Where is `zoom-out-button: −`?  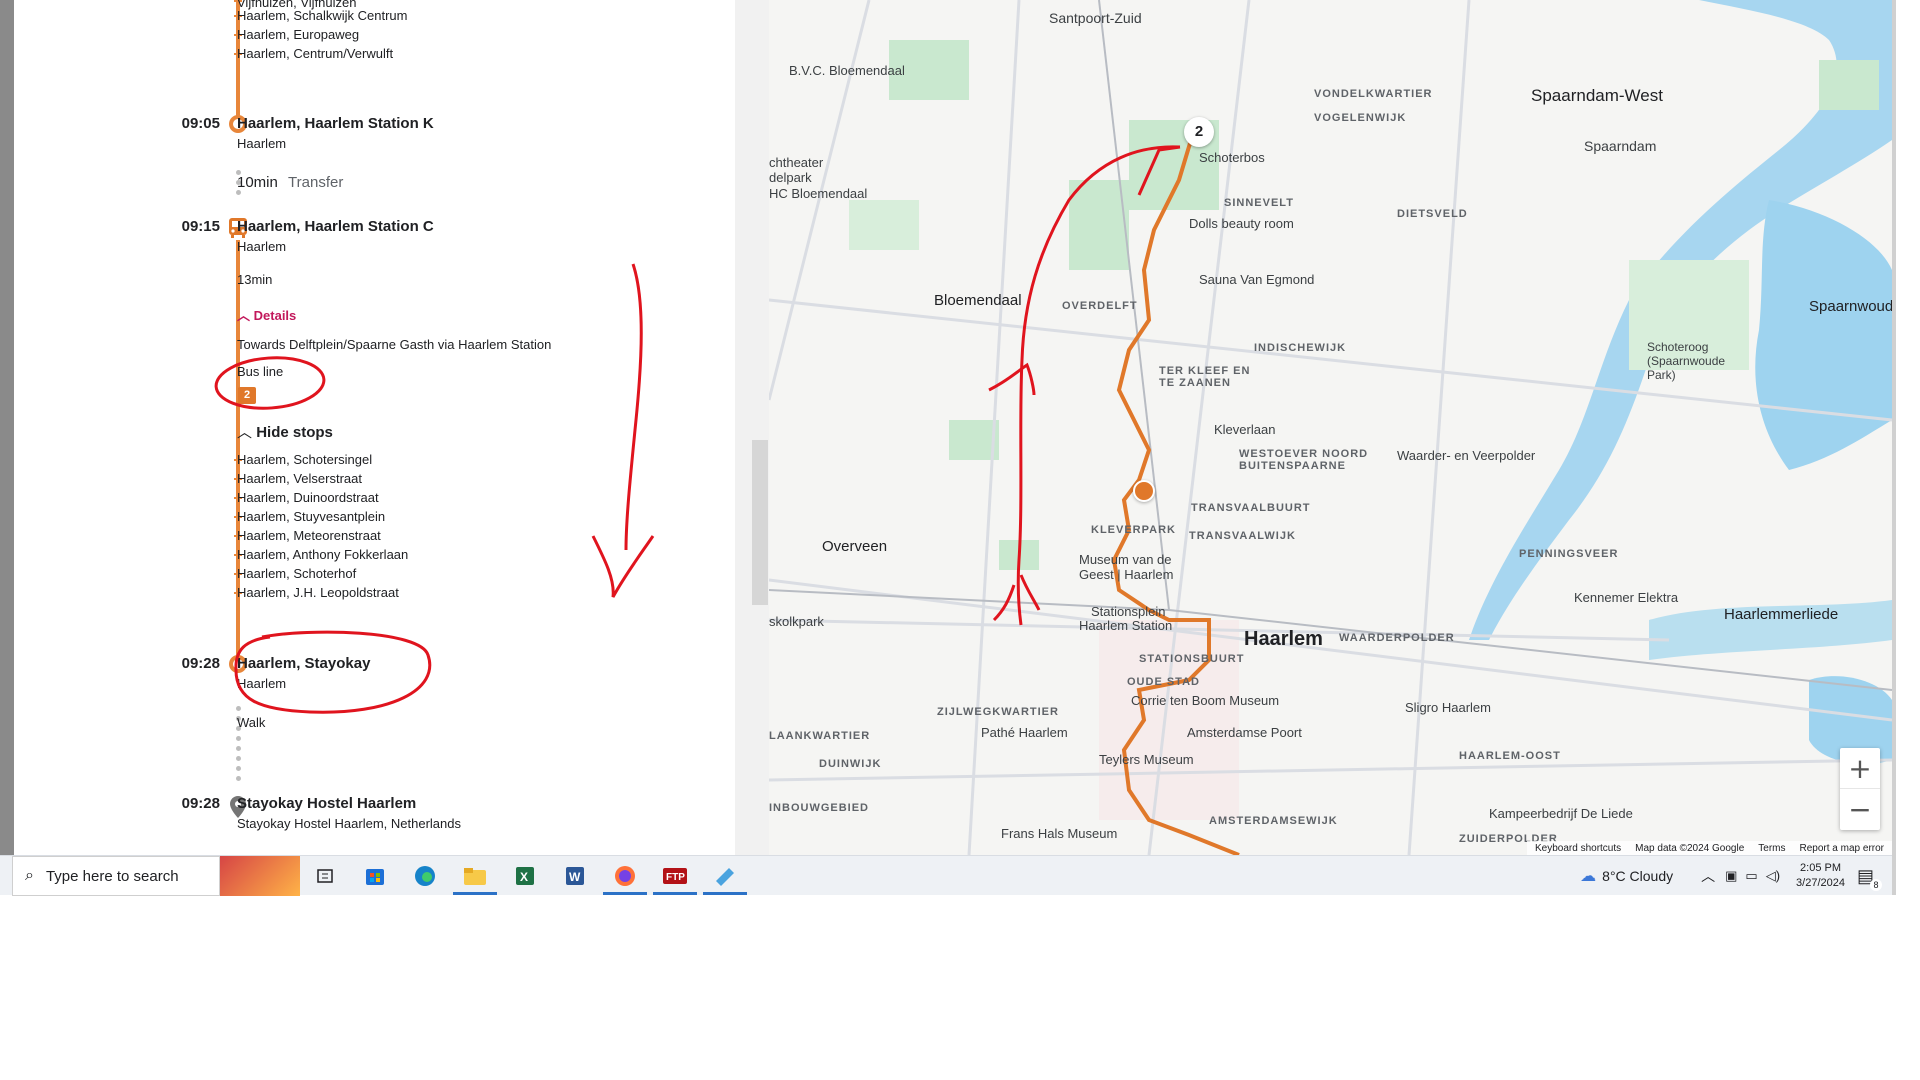
zoom-out-button: − is located at coordinates (1860, 809).